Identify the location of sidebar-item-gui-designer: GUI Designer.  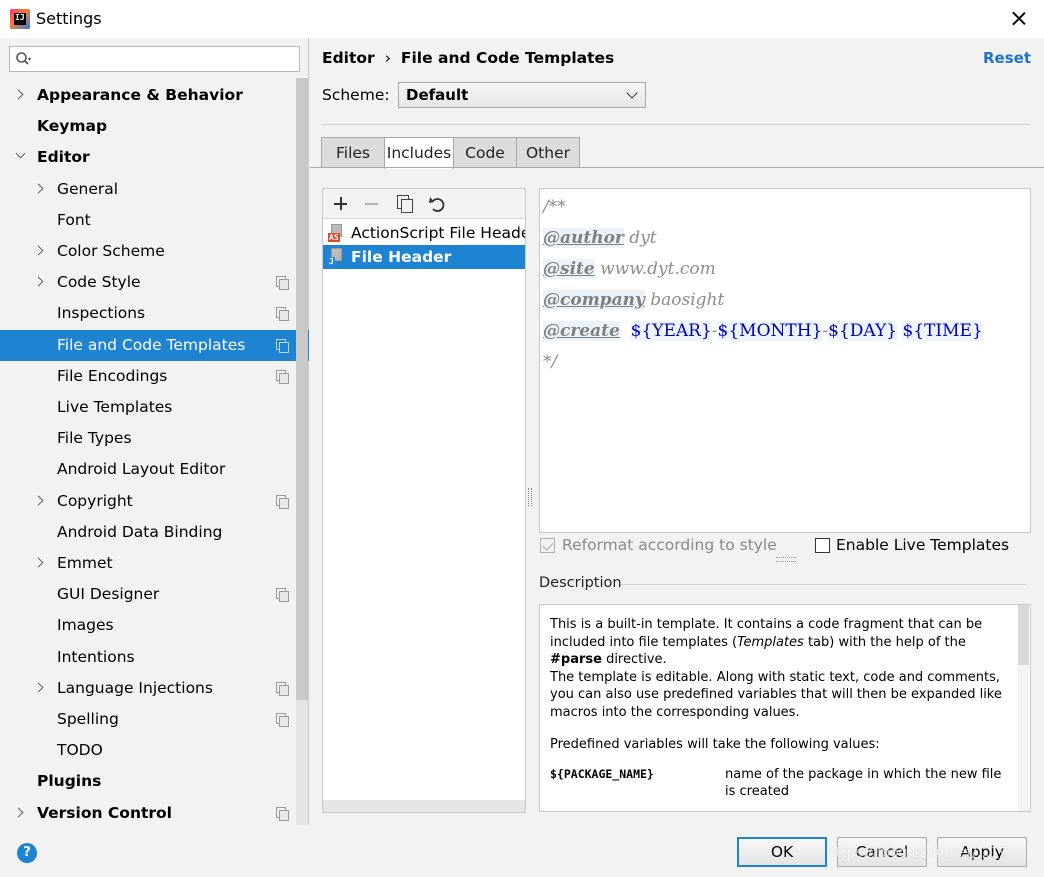
(148, 594).